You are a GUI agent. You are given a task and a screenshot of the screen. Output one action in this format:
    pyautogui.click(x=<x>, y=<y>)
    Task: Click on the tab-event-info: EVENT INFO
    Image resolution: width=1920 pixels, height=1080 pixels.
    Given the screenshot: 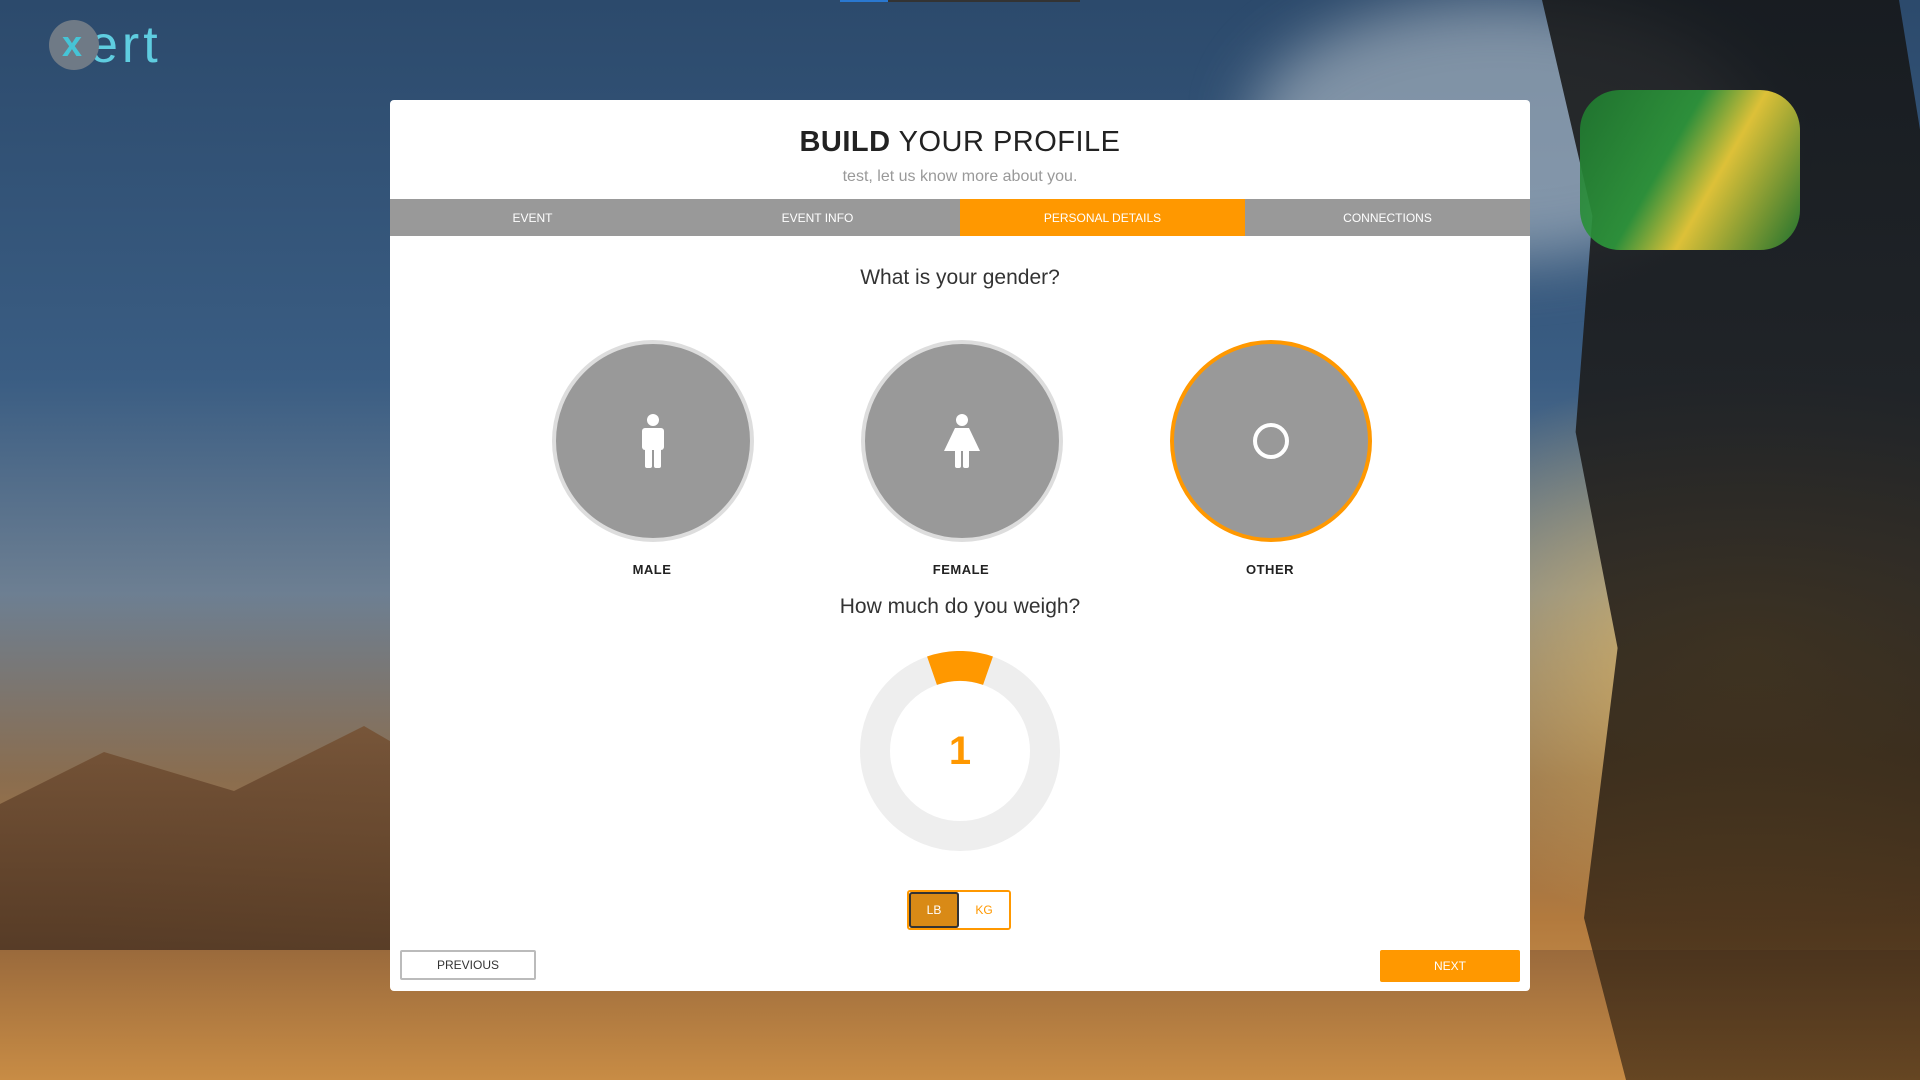 What is the action you would take?
    pyautogui.click(x=817, y=217)
    